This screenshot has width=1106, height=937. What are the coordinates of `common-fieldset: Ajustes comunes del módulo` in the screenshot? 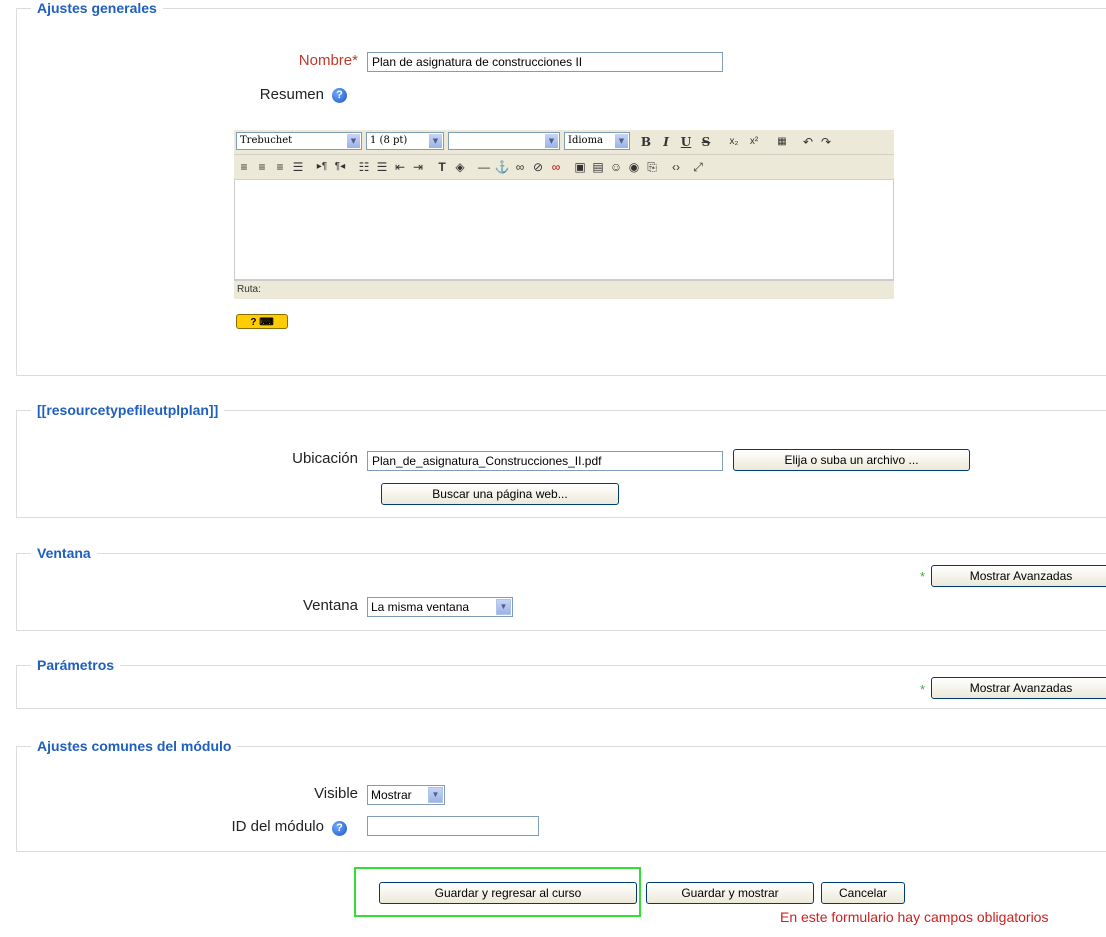 It's located at (561, 794).